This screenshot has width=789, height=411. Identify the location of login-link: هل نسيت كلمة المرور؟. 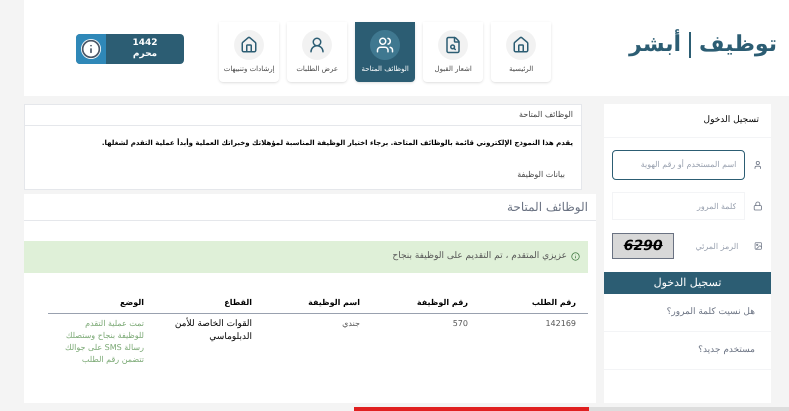
(710, 313).